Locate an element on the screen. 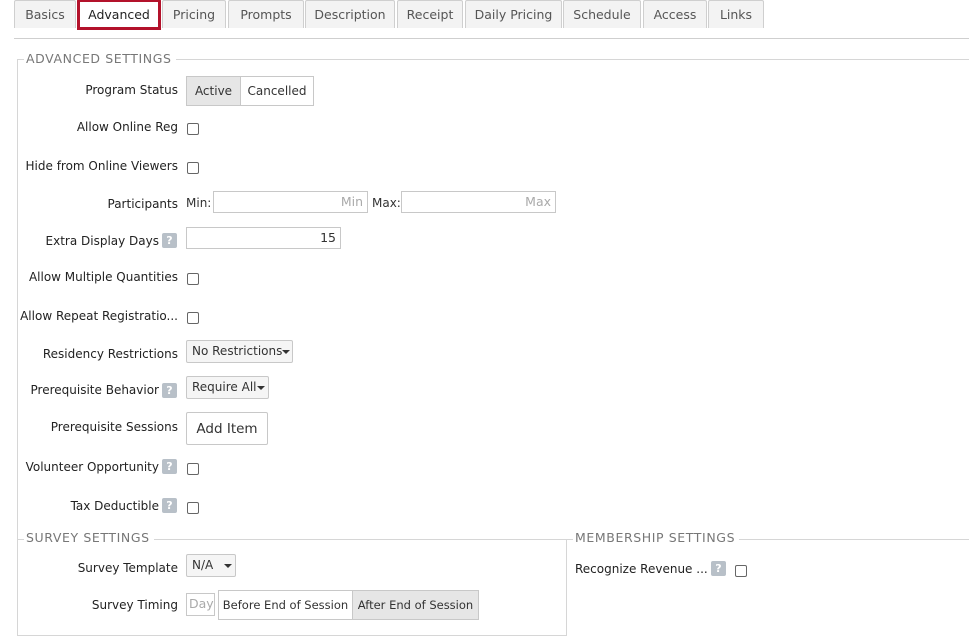 This screenshot has width=969, height=640. participants-min-label: Min: is located at coordinates (199, 203).